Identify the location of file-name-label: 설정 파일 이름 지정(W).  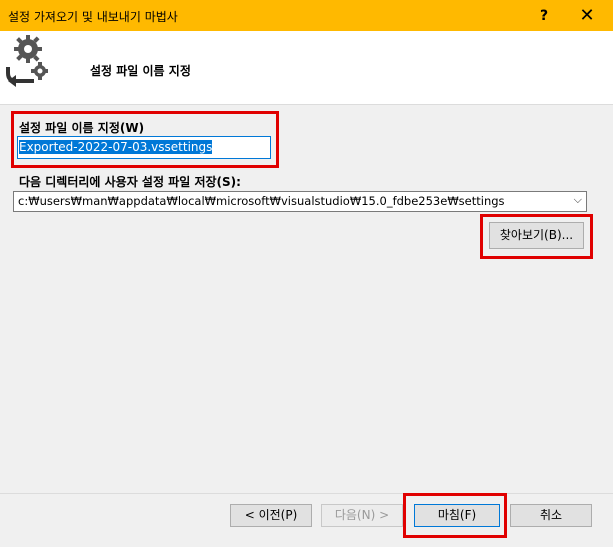
(82, 128).